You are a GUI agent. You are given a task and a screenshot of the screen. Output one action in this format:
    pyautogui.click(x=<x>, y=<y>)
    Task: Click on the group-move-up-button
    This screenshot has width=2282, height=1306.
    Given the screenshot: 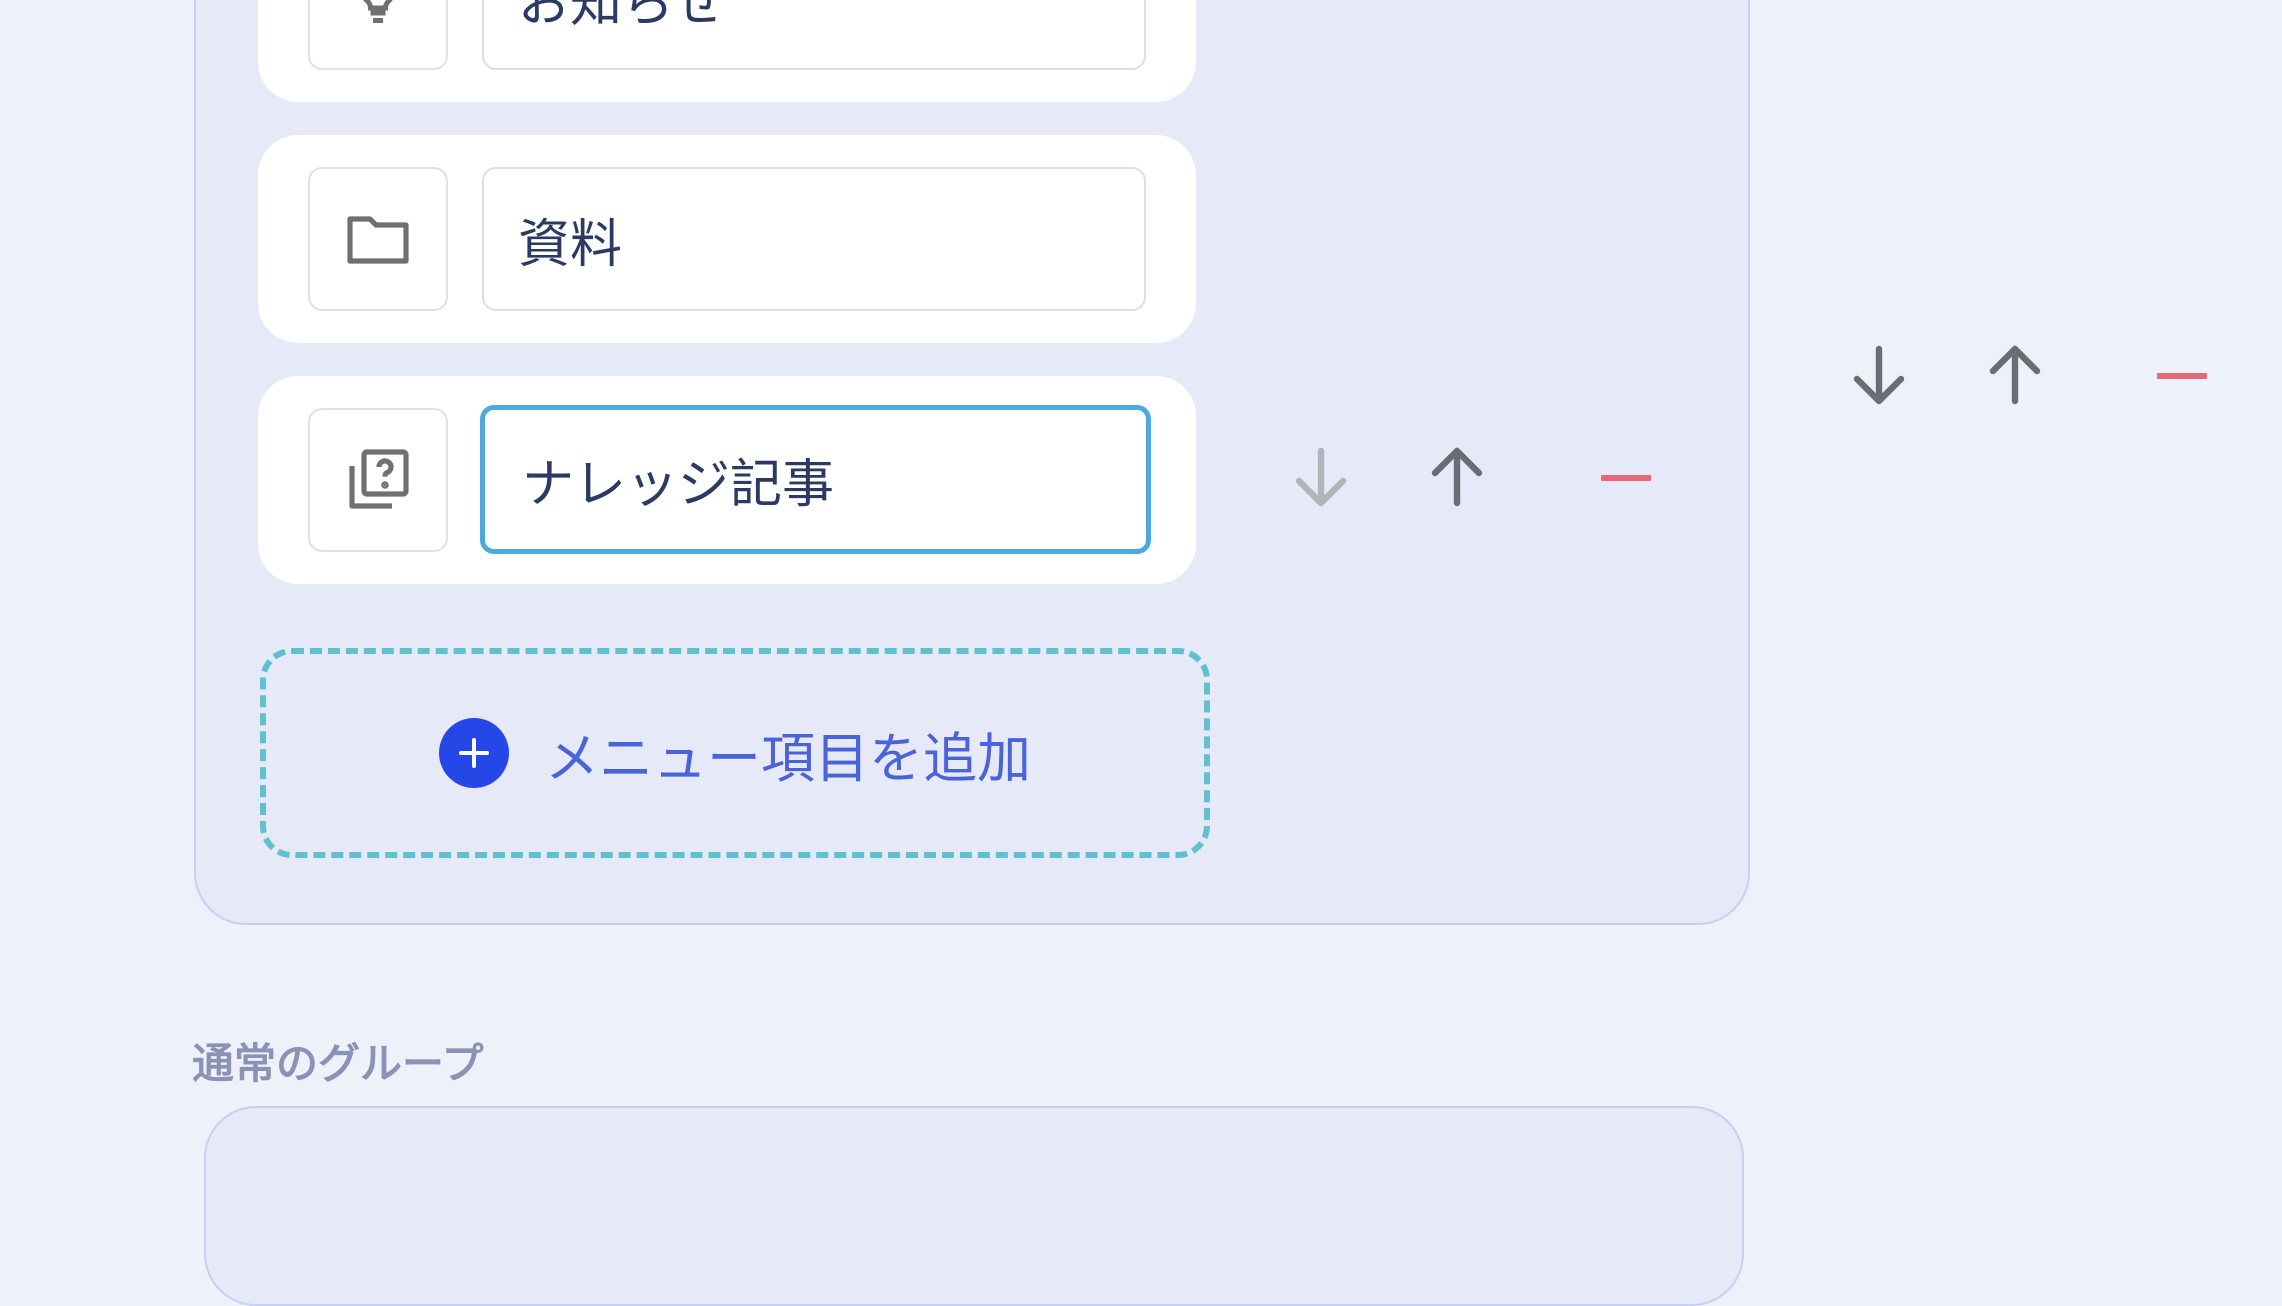 What is the action you would take?
    pyautogui.click(x=2015, y=376)
    